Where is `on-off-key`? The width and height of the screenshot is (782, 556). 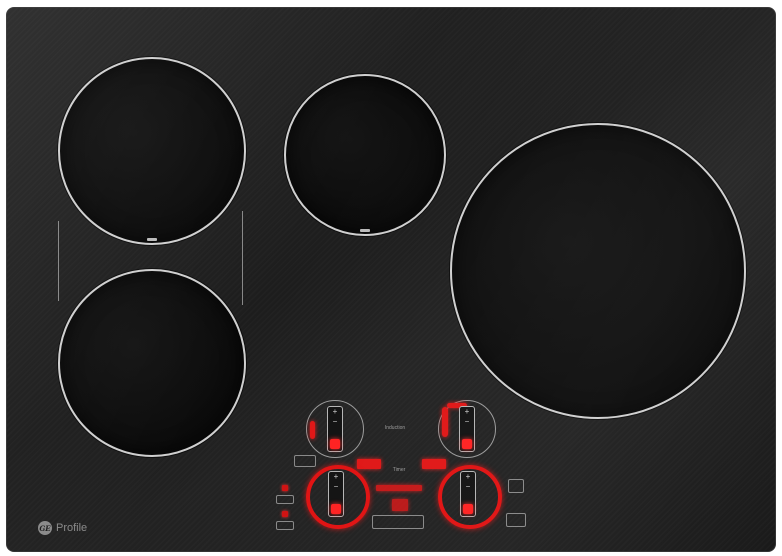 on-off-key is located at coordinates (516, 520).